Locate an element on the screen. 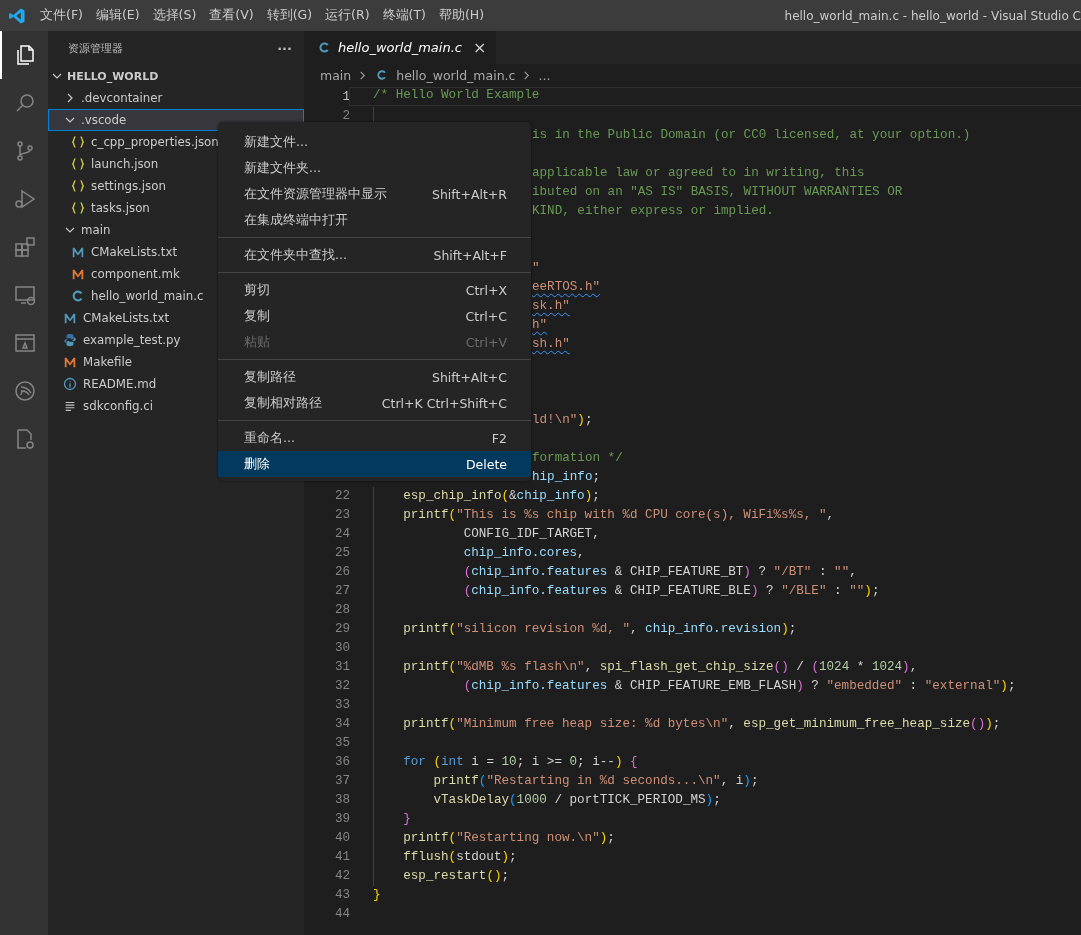 The width and height of the screenshot is (1081, 935). code-line: (chip_info.features & CHIP_FEATURE_BT) ? "/BT" : "", is located at coordinates (659, 572).